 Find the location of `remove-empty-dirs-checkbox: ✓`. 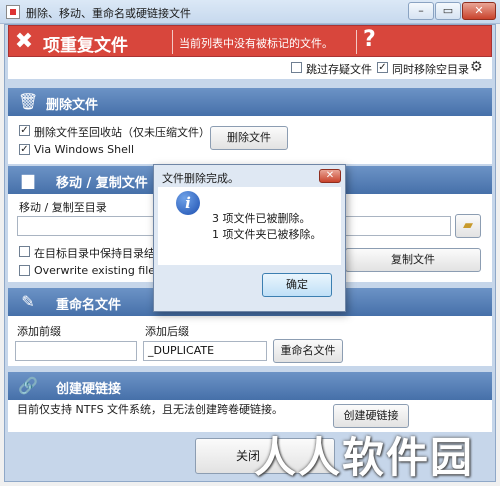

remove-empty-dirs-checkbox: ✓ is located at coordinates (382, 67).